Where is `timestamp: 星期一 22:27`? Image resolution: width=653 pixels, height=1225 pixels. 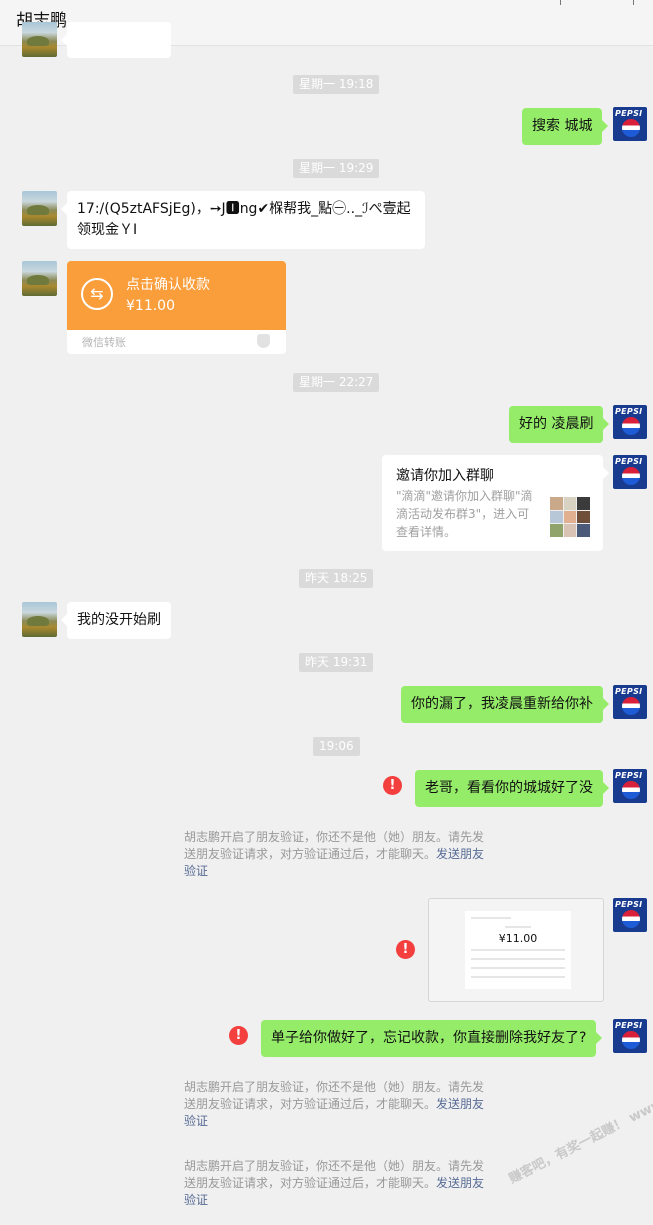 timestamp: 星期一 22:27 is located at coordinates (336, 382).